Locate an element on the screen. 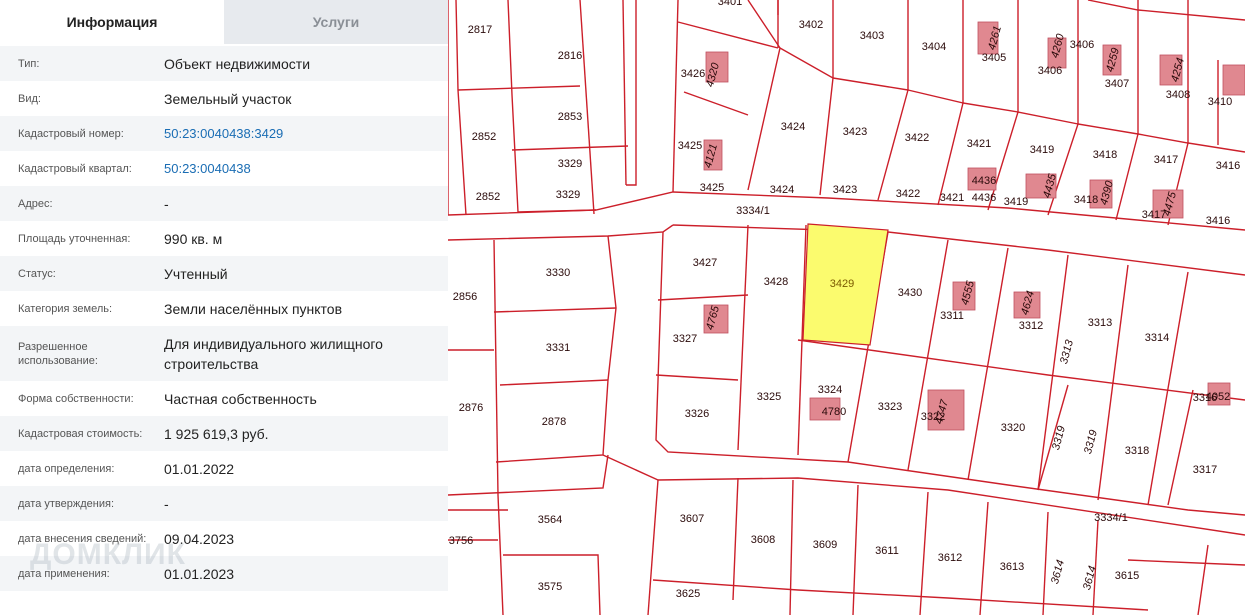 Image resolution: width=1245 pixels, height=615 pixels. detail-value: 01.01.2023 is located at coordinates (199, 573).